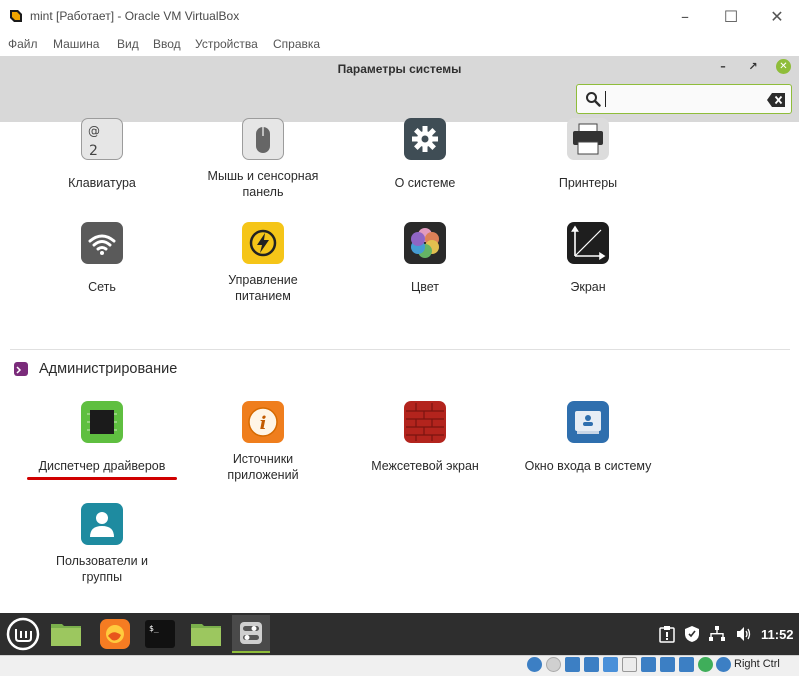  I want to click on svg-text: i, so click(263, 423).